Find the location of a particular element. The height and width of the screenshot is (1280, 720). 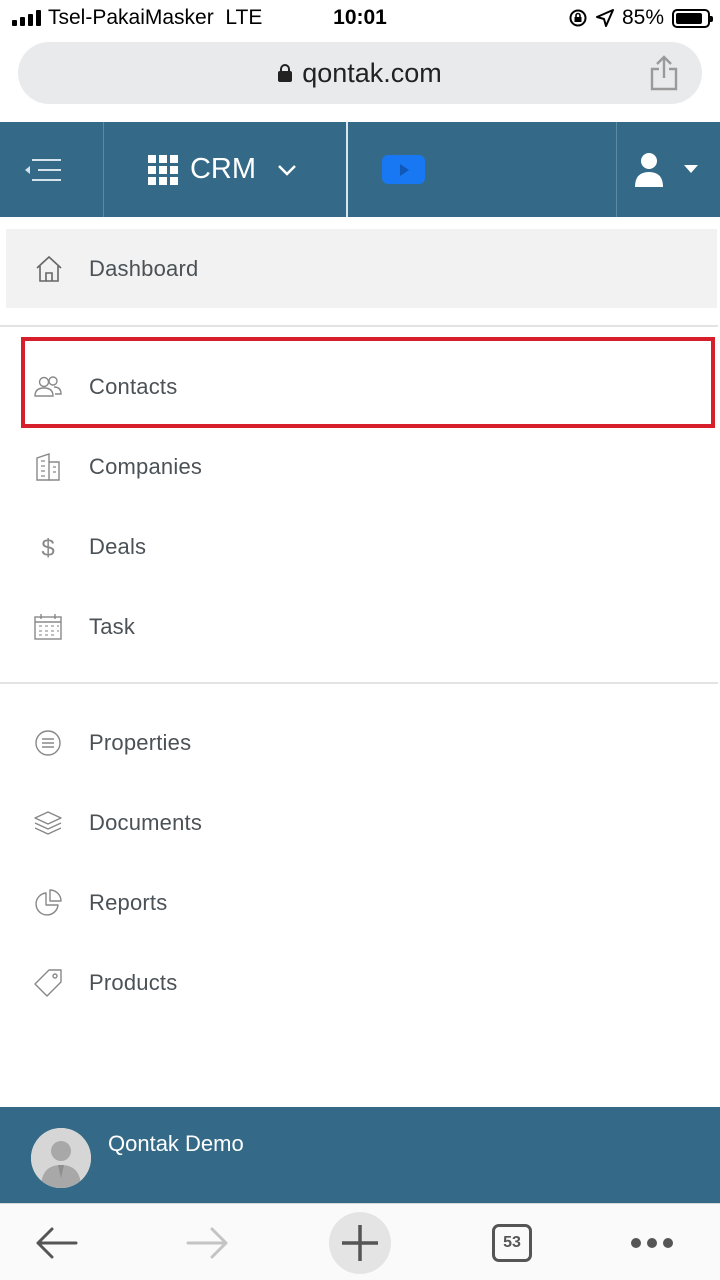

arrow-right-icon is located at coordinates (207, 1242).